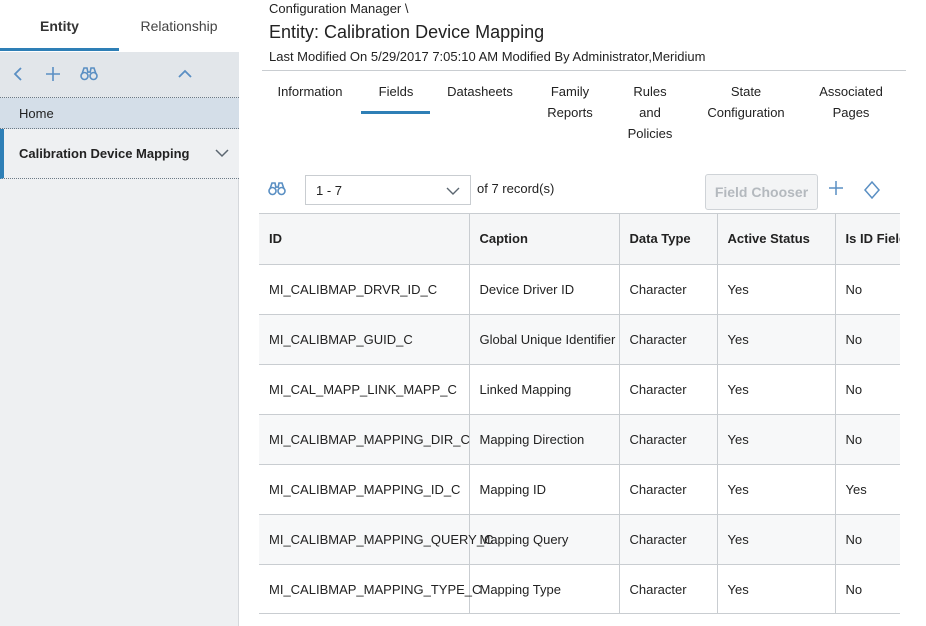 The width and height of the screenshot is (926, 626). What do you see at coordinates (376, 539) in the screenshot?
I see `cell-id: MI_CALIBMAP_MAPPING_QUERY_C` at bounding box center [376, 539].